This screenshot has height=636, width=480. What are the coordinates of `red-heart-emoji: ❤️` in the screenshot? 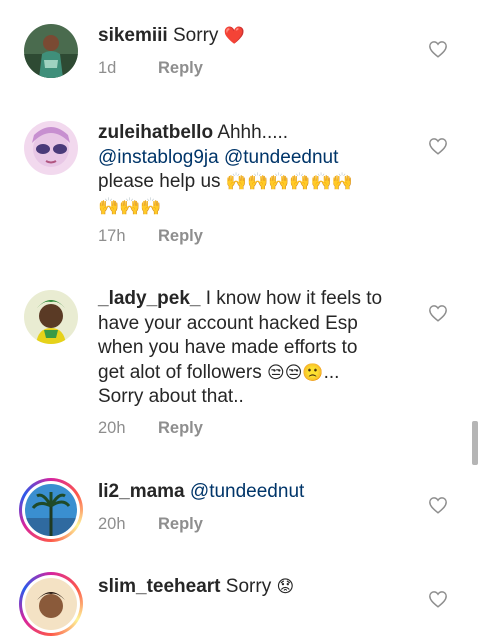 It's located at (234, 35).